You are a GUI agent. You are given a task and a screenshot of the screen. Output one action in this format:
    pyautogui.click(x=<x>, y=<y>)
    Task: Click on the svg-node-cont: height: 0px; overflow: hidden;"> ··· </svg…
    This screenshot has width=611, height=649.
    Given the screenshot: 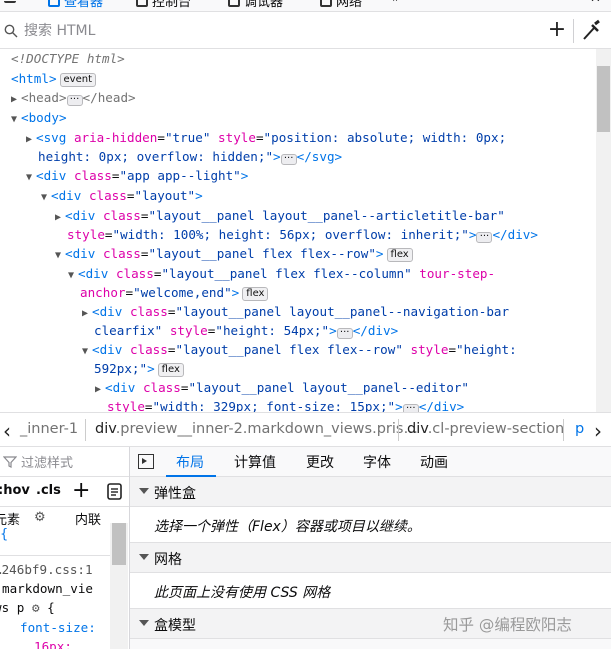 What is the action you would take?
    pyautogui.click(x=190, y=157)
    